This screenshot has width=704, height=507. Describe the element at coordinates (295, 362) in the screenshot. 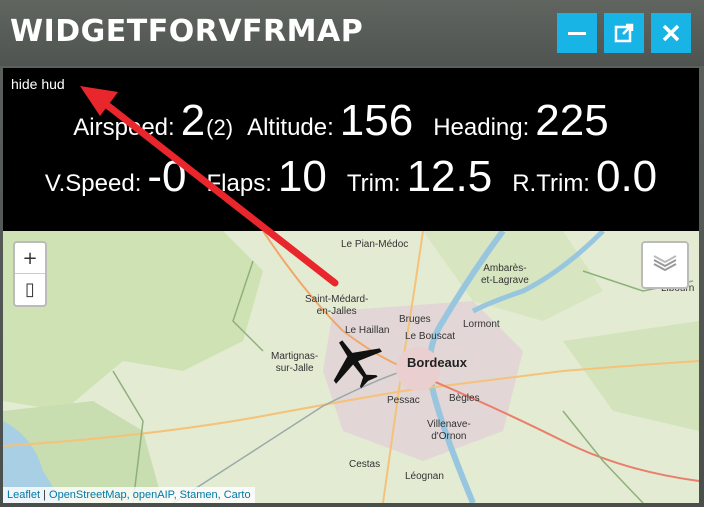

I see `place-martignas: Martignas- sur-Jalle` at that location.